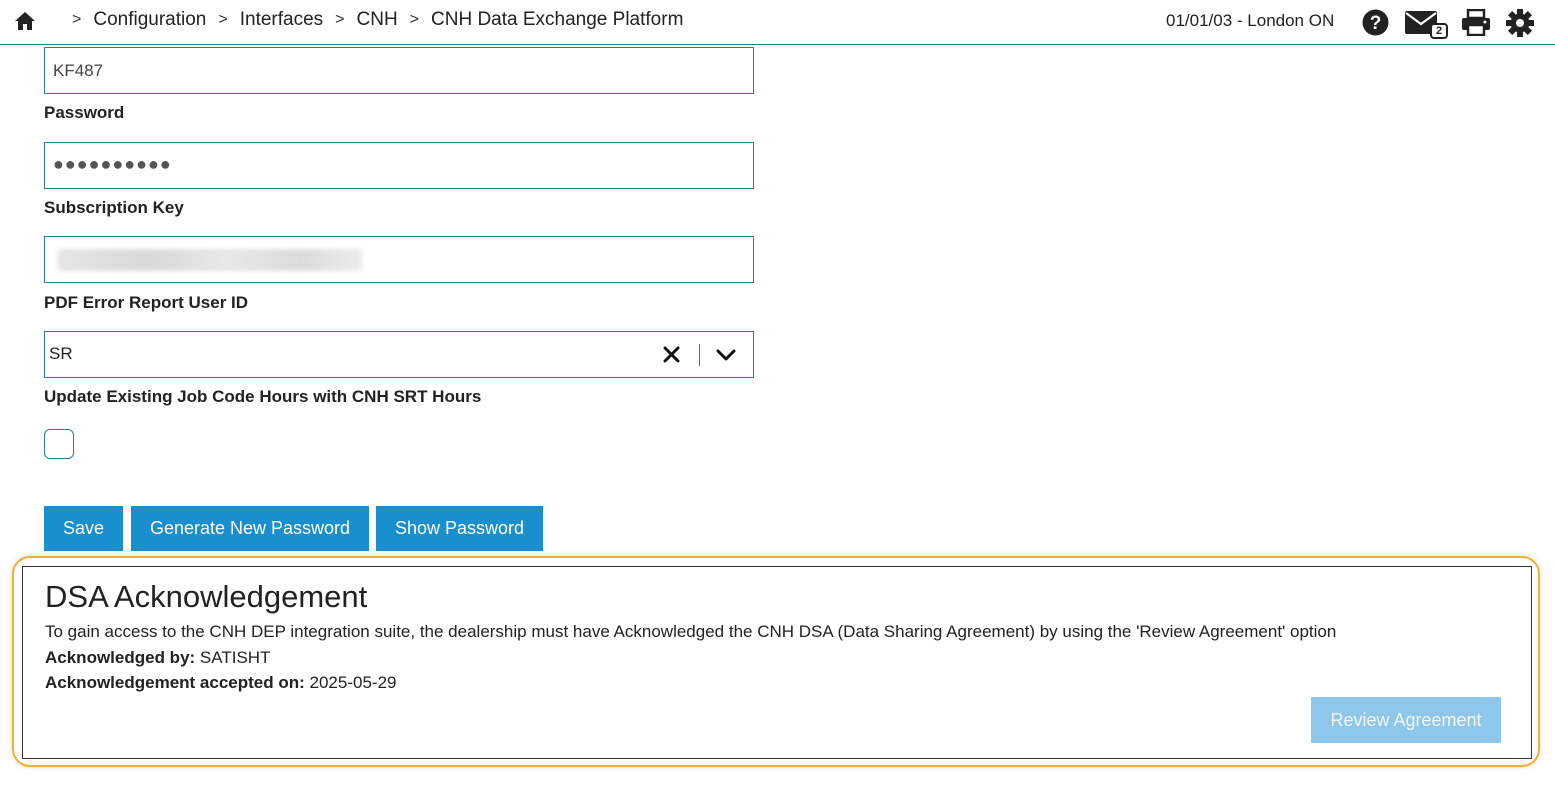 Image resolution: width=1555 pixels, height=788 pixels. Describe the element at coordinates (1250, 21) in the screenshot. I see `location-label: 01/01/03 - London ON` at that location.